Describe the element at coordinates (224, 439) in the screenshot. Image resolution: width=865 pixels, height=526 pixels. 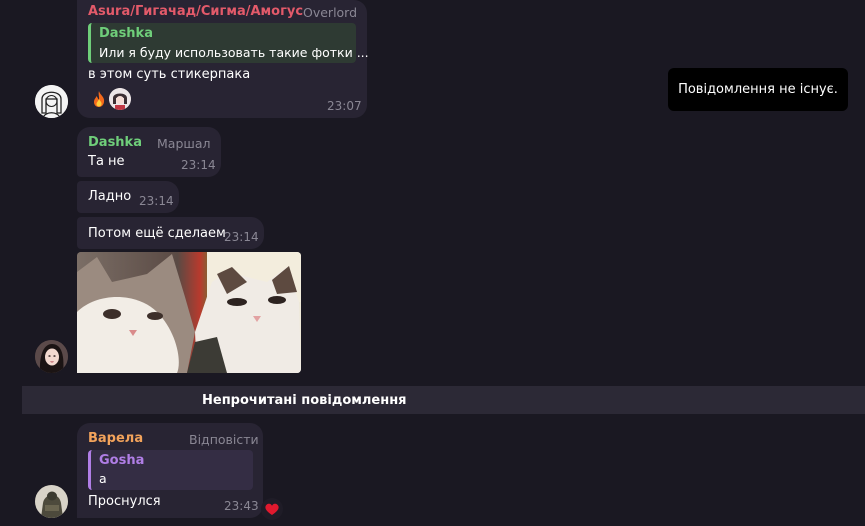
I see `reply-link: Відповісти` at that location.